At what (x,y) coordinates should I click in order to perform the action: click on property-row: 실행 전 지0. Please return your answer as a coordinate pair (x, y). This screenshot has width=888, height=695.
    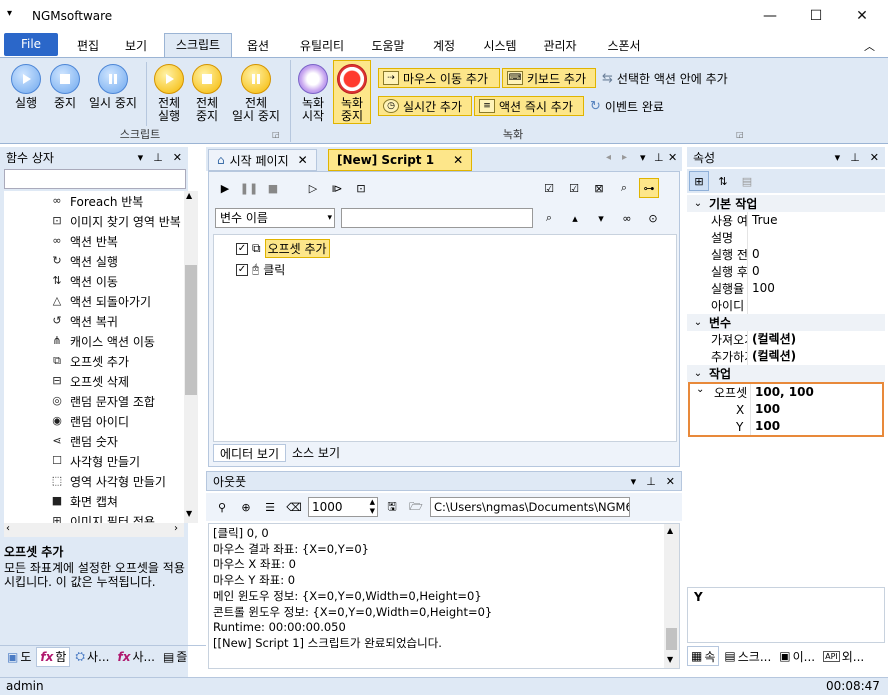
    Looking at the image, I should click on (786, 254).